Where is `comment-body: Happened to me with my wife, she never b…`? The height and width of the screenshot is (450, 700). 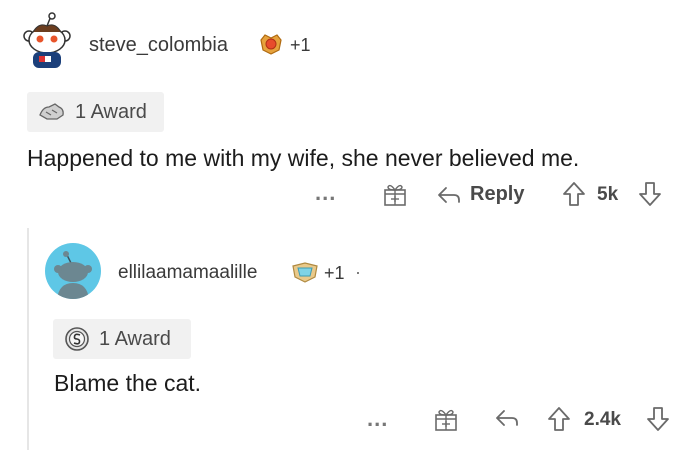
comment-body: Happened to me with my wife, she never b… is located at coordinates (303, 158).